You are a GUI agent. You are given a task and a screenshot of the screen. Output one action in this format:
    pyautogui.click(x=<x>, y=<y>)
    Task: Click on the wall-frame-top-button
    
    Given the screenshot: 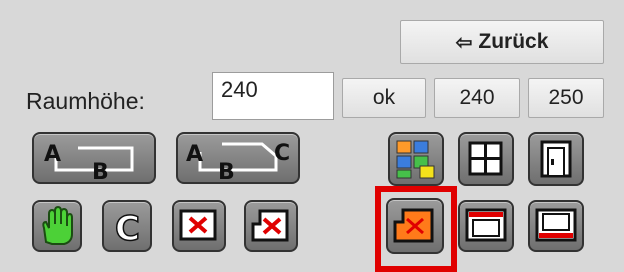 What is the action you would take?
    pyautogui.click(x=486, y=226)
    